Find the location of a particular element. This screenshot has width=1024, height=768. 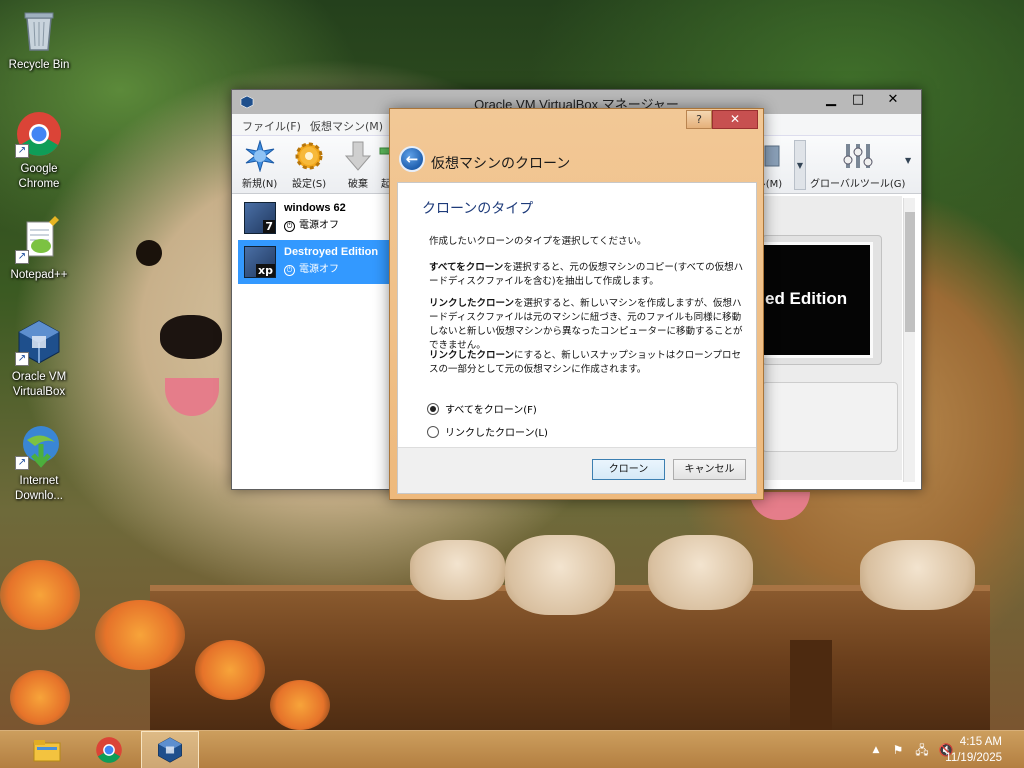

wallpaper-dog-tongue is located at coordinates (192, 397).